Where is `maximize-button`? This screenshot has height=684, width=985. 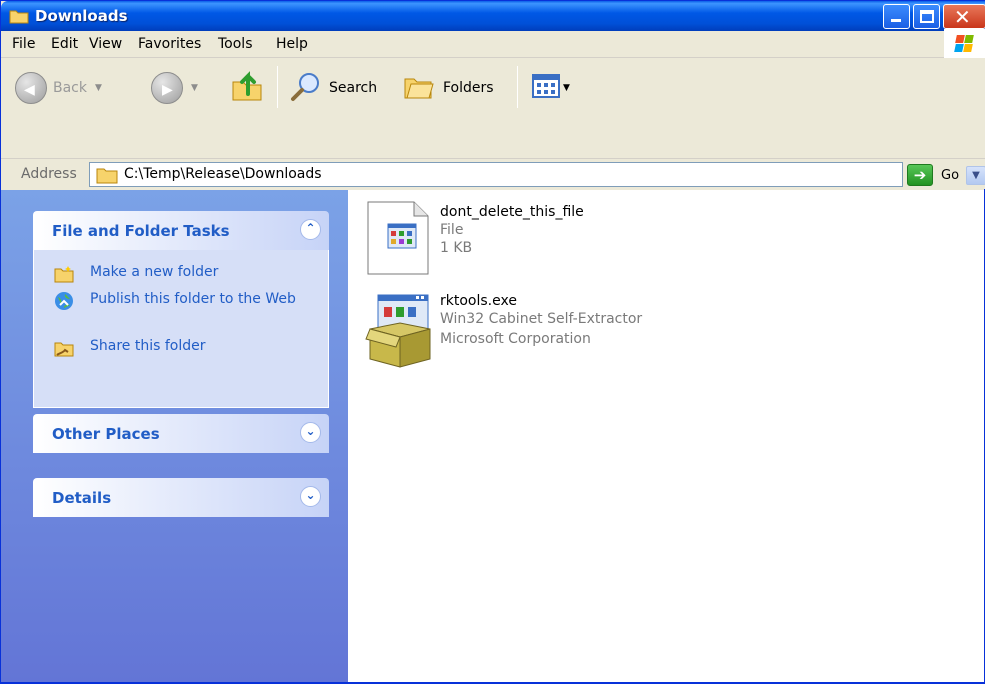 maximize-button is located at coordinates (926, 16).